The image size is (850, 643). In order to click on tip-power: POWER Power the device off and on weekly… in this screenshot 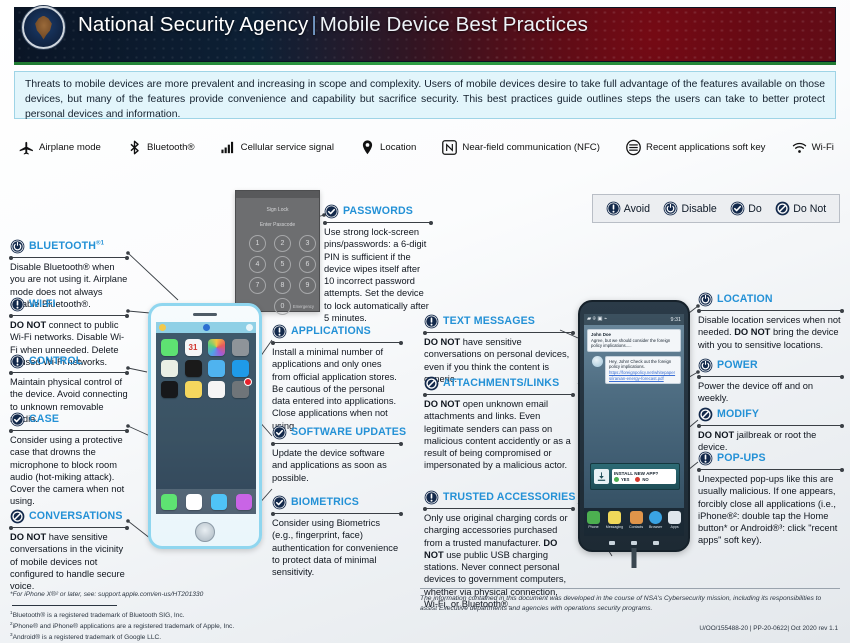, I will do `click(770, 381)`.